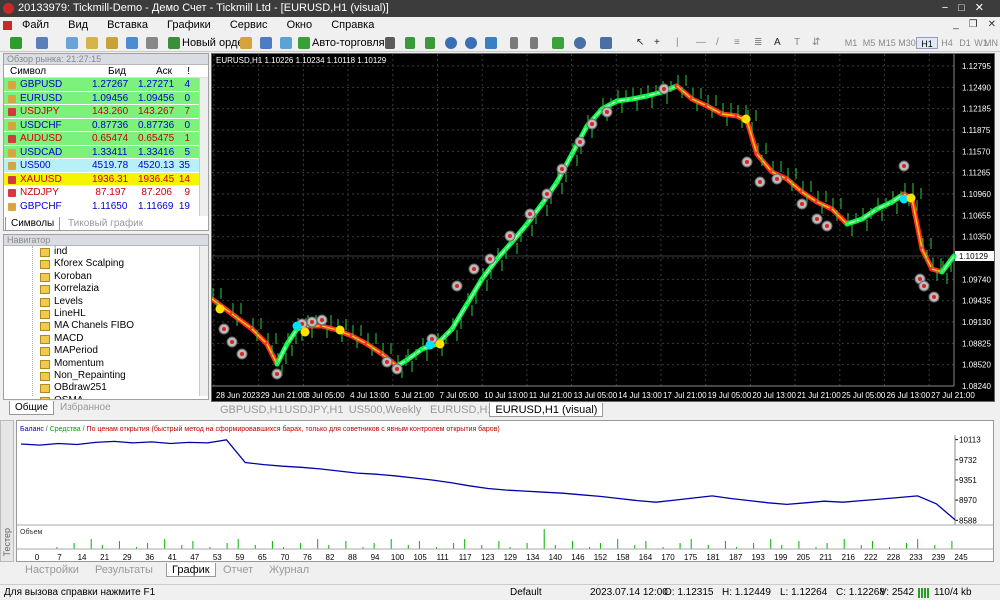  What do you see at coordinates (969, 24) in the screenshot?
I see `child-window-controls: _ ❐ ✕` at bounding box center [969, 24].